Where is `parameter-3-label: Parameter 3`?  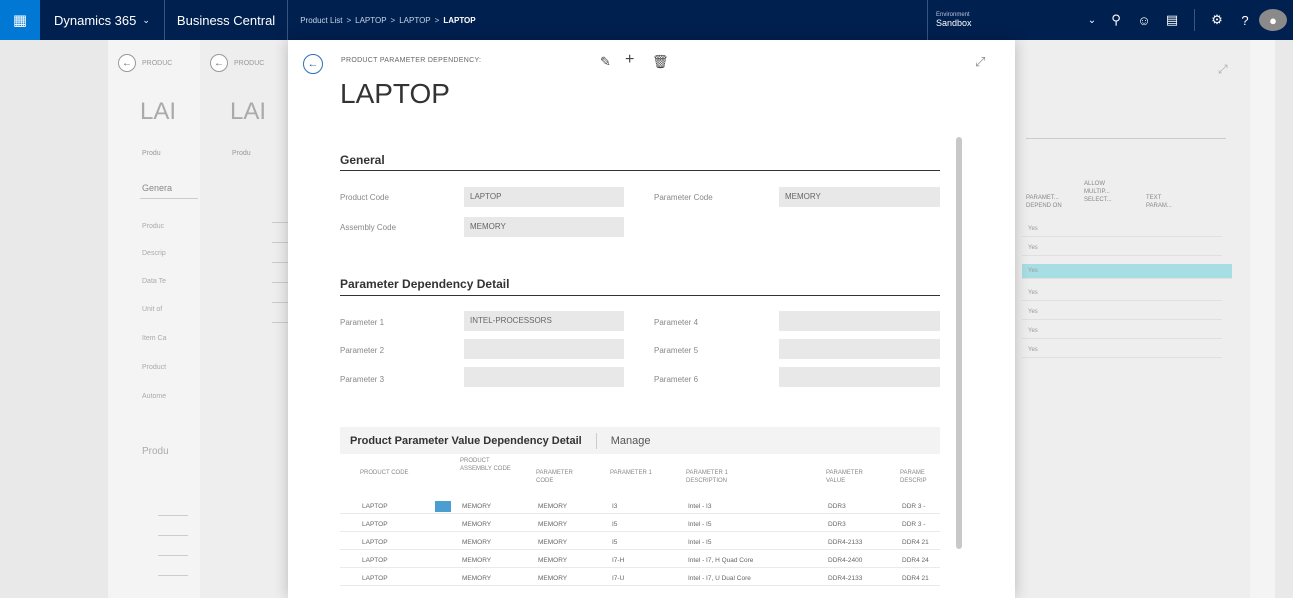
parameter-3-label: Parameter 3 is located at coordinates (362, 379).